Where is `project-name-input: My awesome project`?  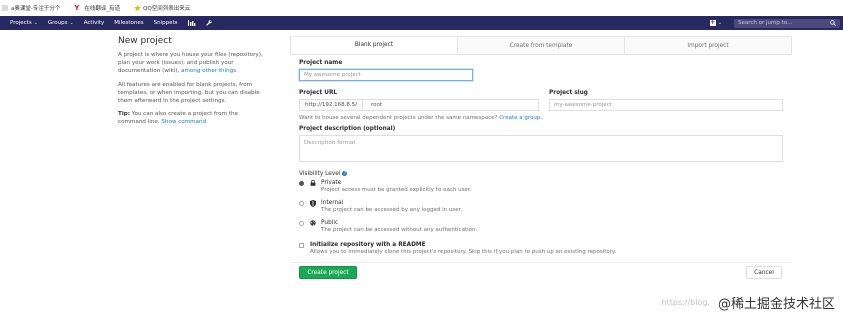
project-name-input: My awesome project is located at coordinates (386, 75).